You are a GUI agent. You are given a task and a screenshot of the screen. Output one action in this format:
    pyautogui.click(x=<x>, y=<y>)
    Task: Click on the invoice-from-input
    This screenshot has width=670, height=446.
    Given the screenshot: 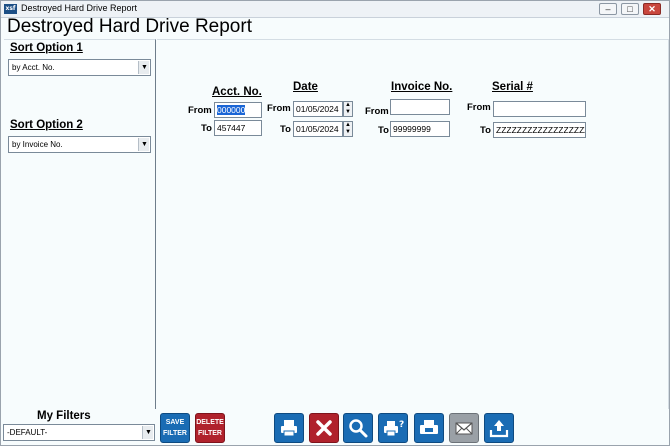 What is the action you would take?
    pyautogui.click(x=420, y=107)
    